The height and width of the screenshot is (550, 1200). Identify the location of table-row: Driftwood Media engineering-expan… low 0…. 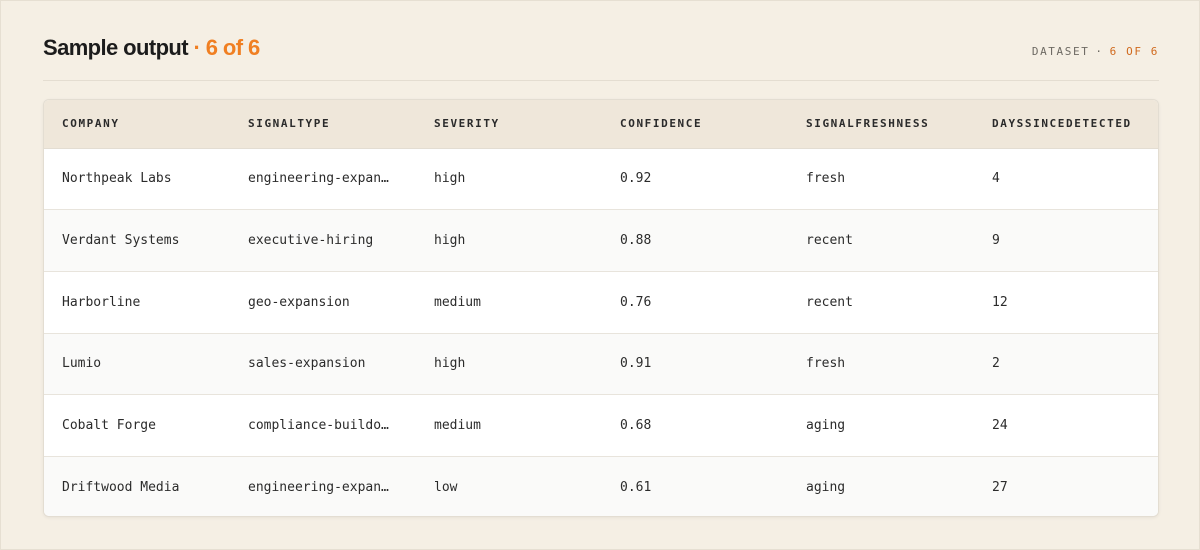
(601, 486).